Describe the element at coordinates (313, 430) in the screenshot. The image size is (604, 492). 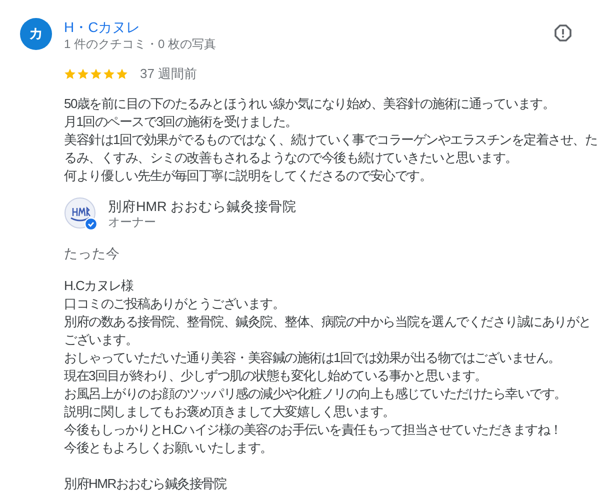
I see `reply-text-line: 今後もしっかりとH.Cハイジ様の美容のお手伝いを責任もって担当させていただきますね！` at that location.